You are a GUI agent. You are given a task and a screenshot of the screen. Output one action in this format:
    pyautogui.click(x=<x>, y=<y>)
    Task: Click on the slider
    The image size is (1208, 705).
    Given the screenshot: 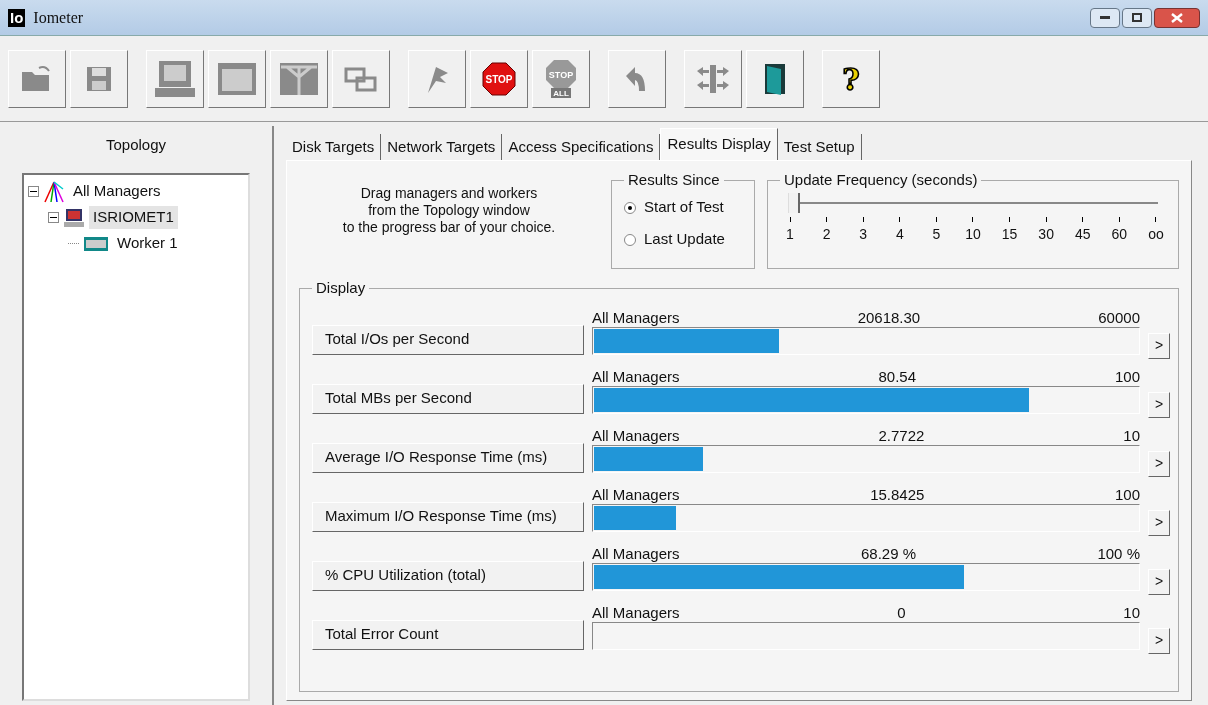 What is the action you would take?
    pyautogui.click(x=973, y=202)
    